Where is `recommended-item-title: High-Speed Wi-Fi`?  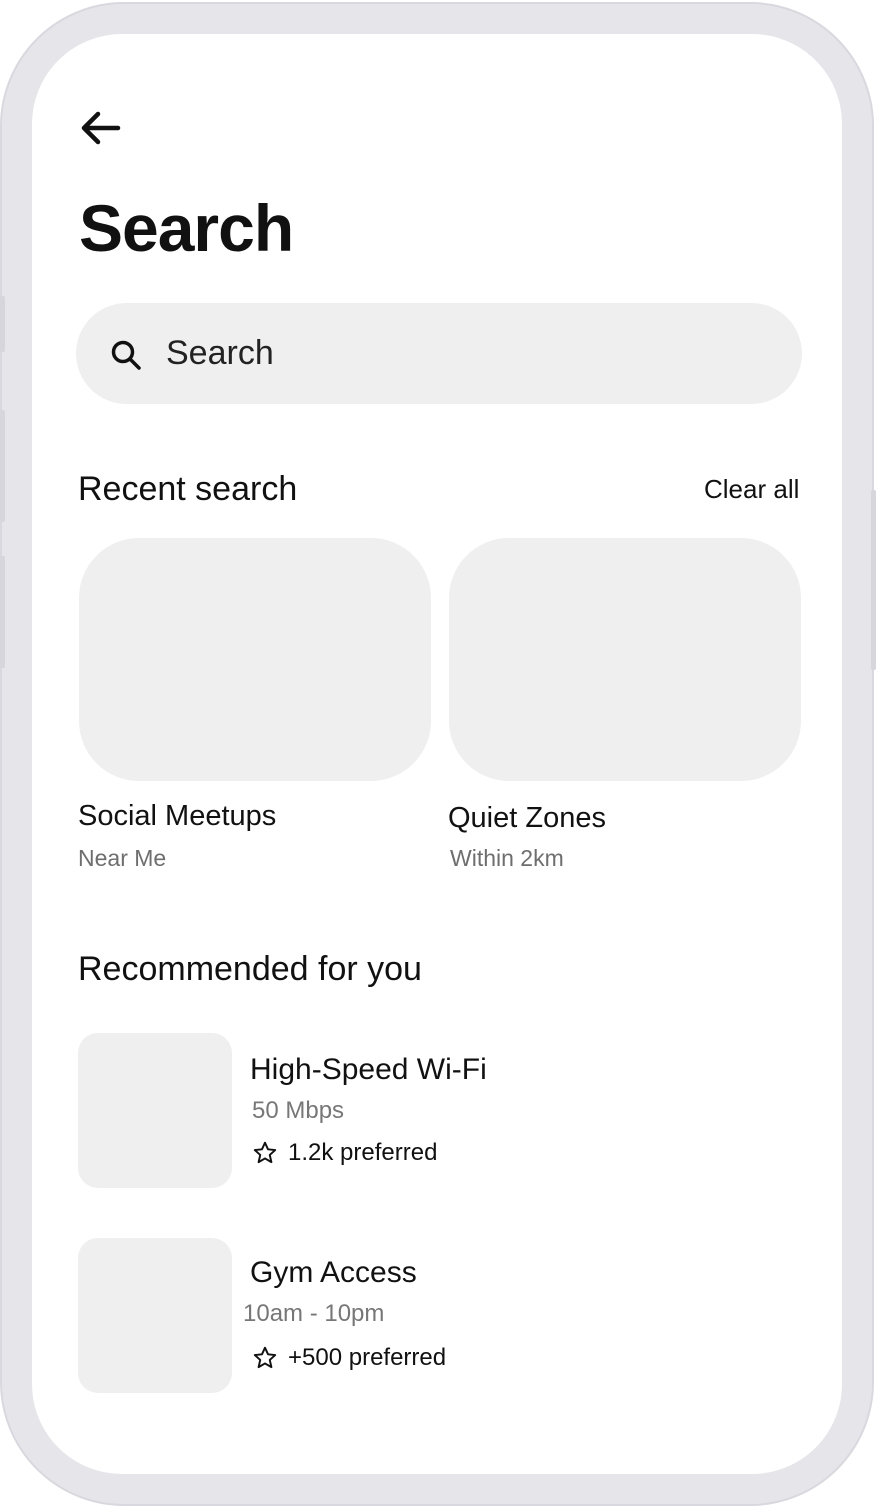 recommended-item-title: High-Speed Wi-Fi is located at coordinates (368, 1069).